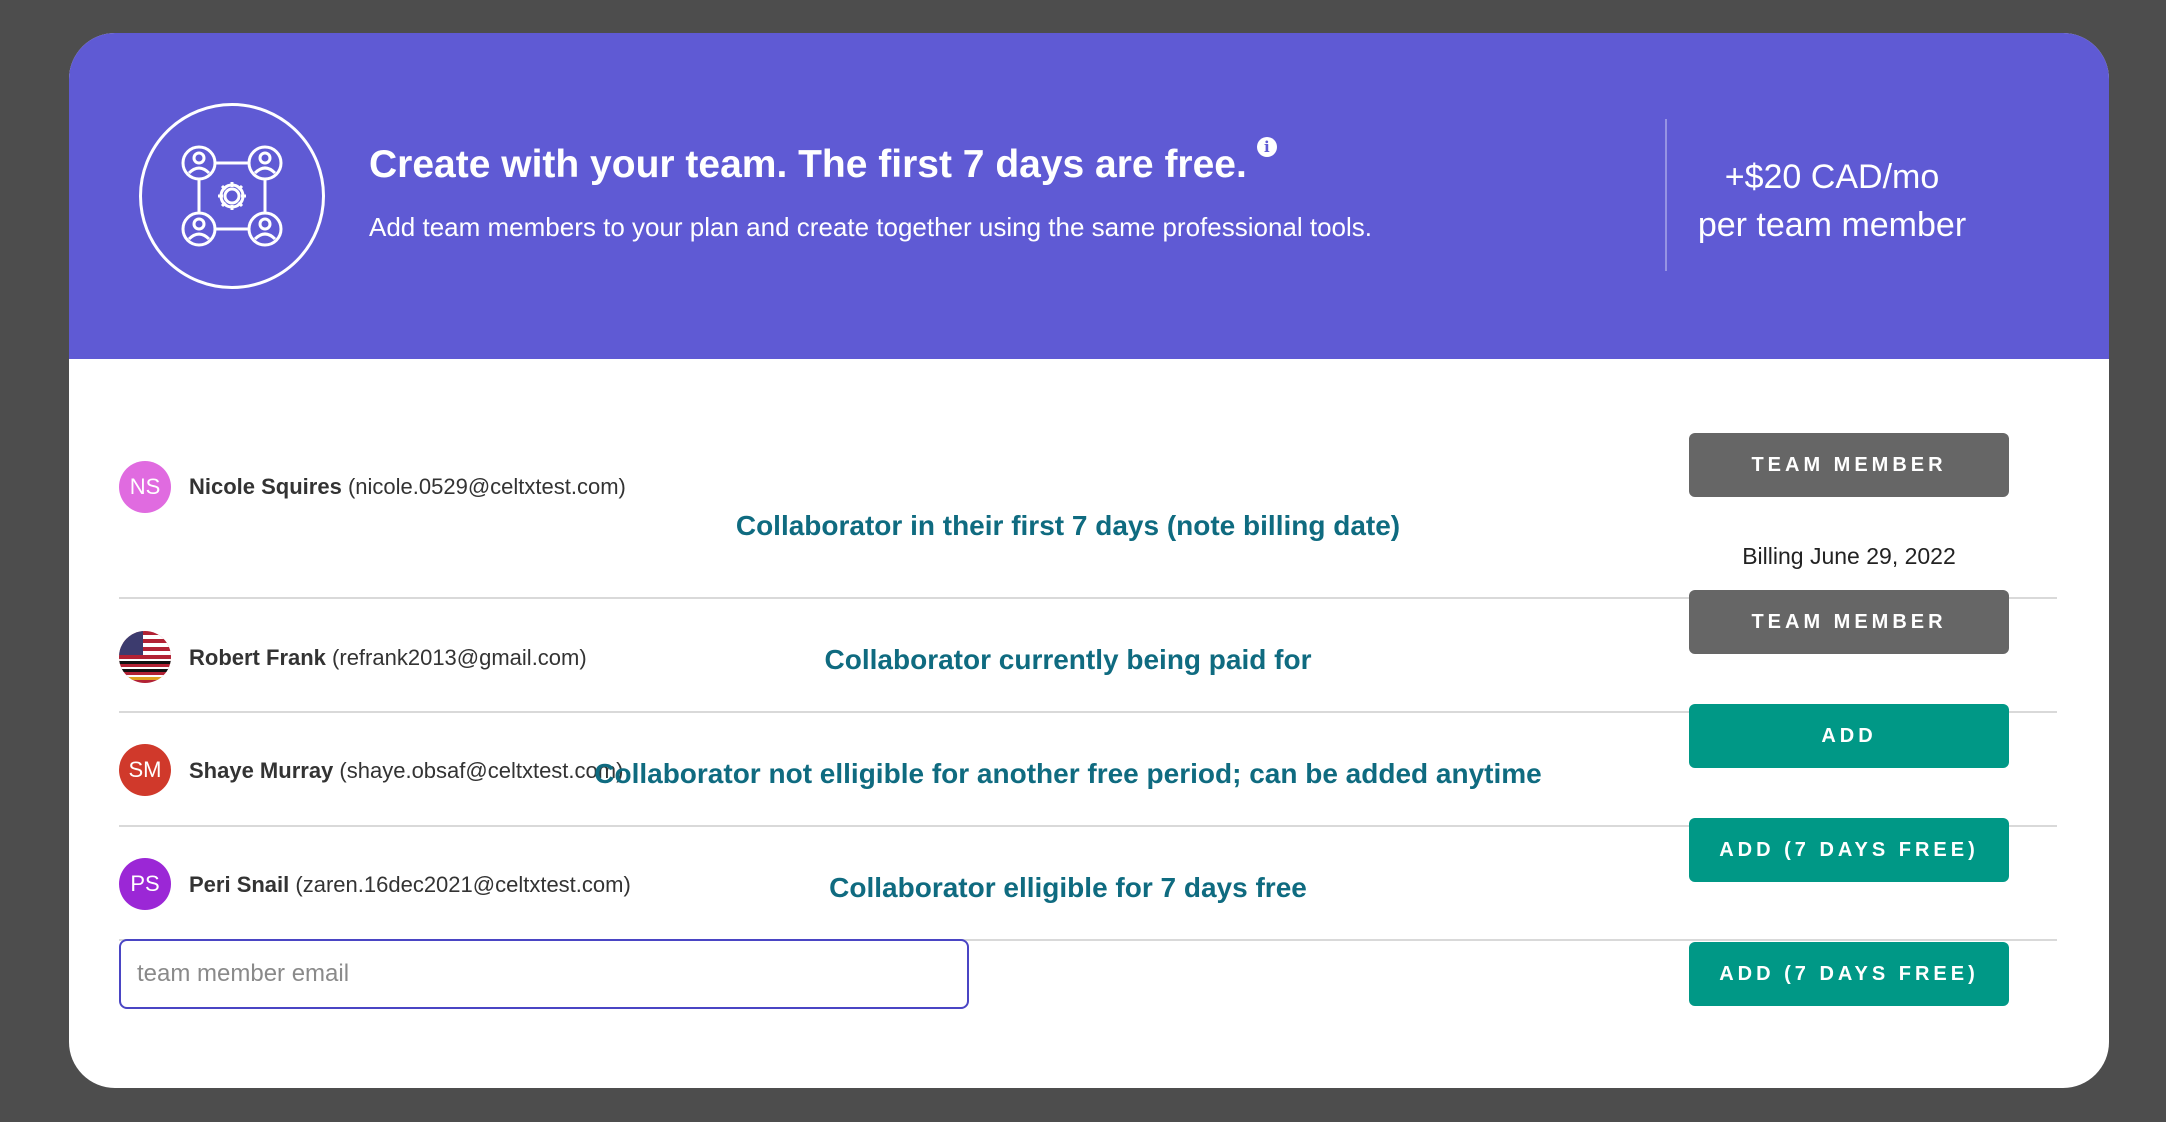 The height and width of the screenshot is (1122, 2166). What do you see at coordinates (1849, 974) in the screenshot?
I see `add-new-member-button: ADD (7 DAYS FREE)` at bounding box center [1849, 974].